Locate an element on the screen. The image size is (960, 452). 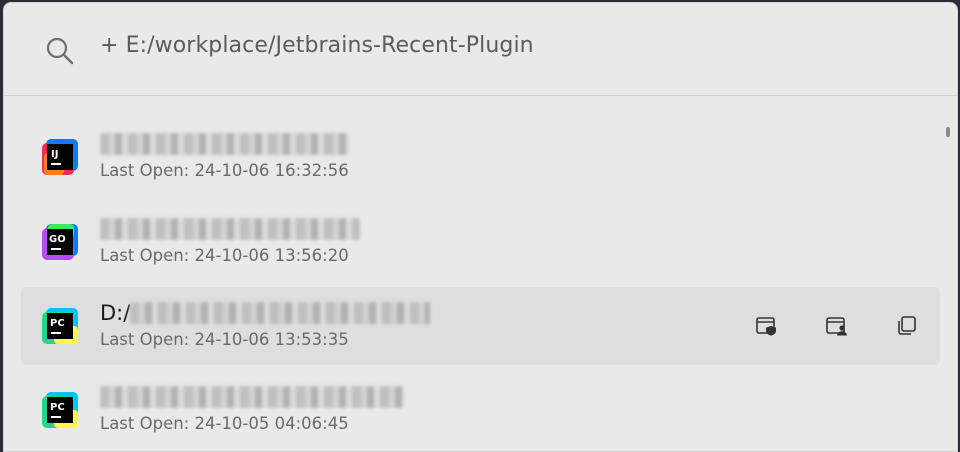
open-as-user-icon is located at coordinates (837, 326).